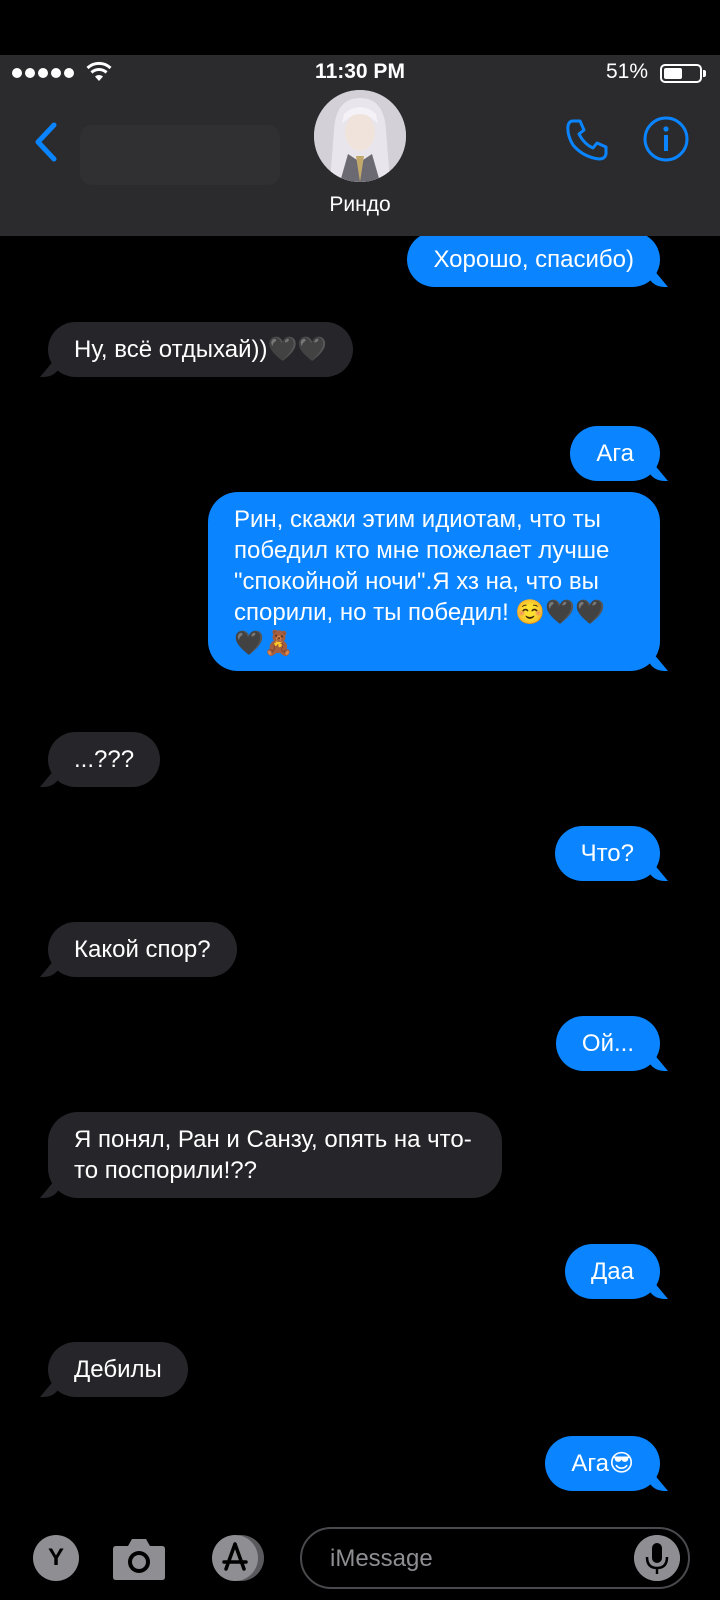 The height and width of the screenshot is (1600, 720). Describe the element at coordinates (236, 1558) in the screenshot. I see `app-store-button` at that location.